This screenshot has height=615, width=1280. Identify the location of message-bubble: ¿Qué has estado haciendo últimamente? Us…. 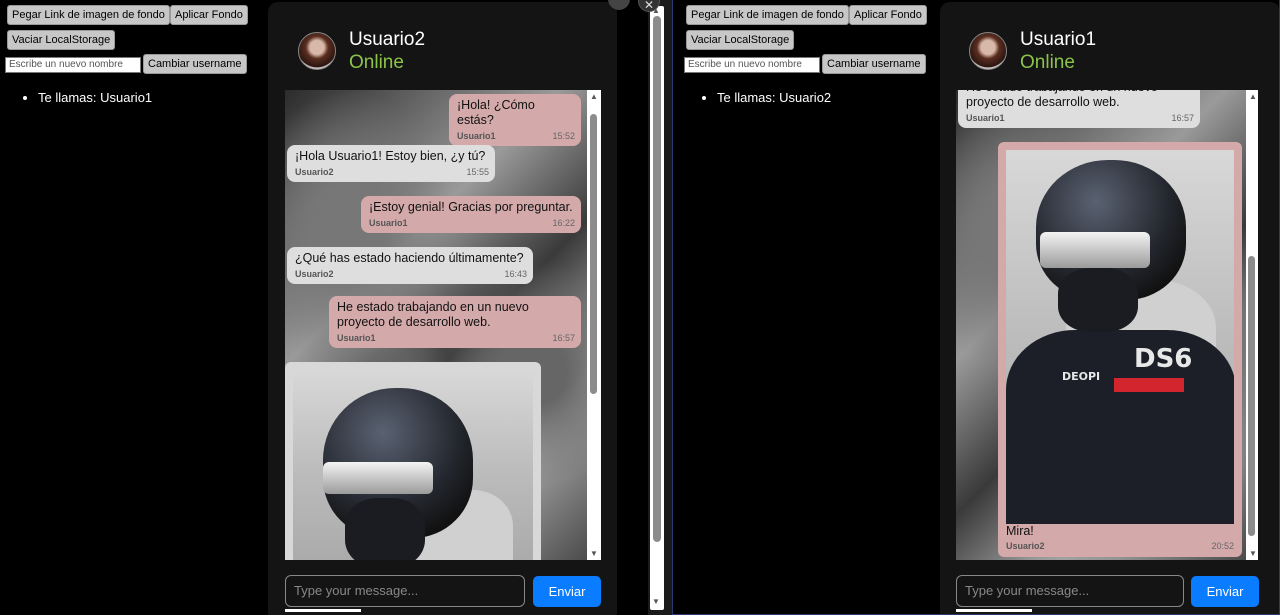
(410, 265).